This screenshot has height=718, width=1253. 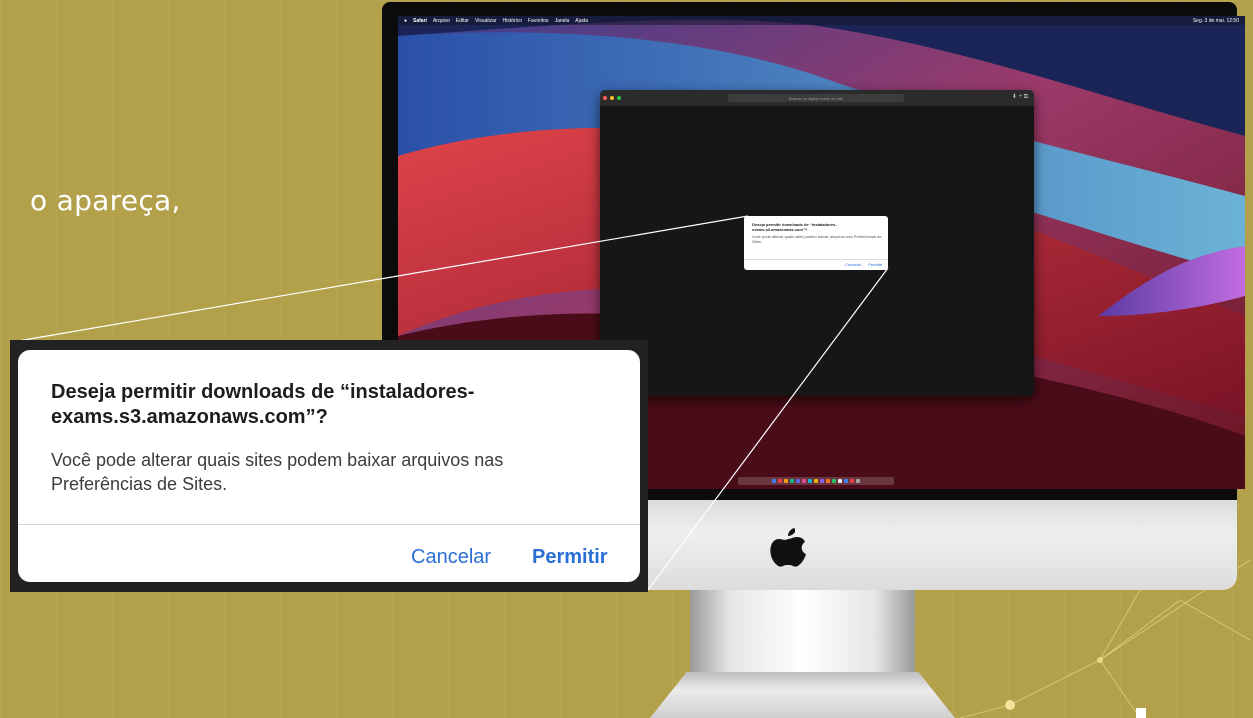 What do you see at coordinates (570, 557) in the screenshot?
I see `allow-button: Permitir` at bounding box center [570, 557].